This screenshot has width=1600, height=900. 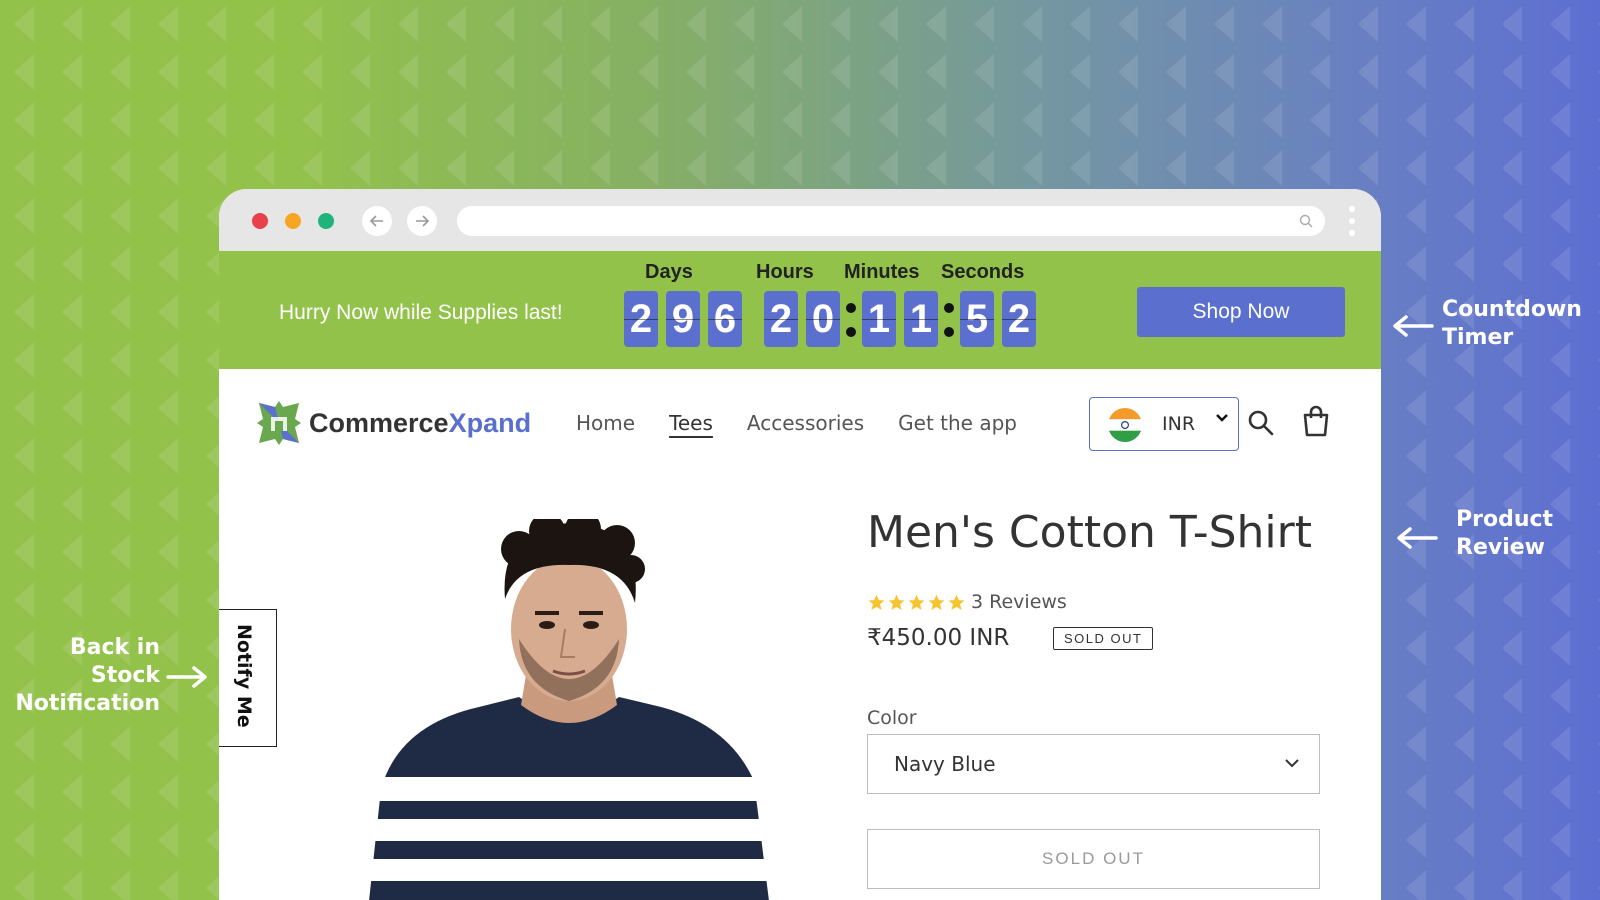 What do you see at coordinates (891, 221) in the screenshot?
I see `address-bar` at bounding box center [891, 221].